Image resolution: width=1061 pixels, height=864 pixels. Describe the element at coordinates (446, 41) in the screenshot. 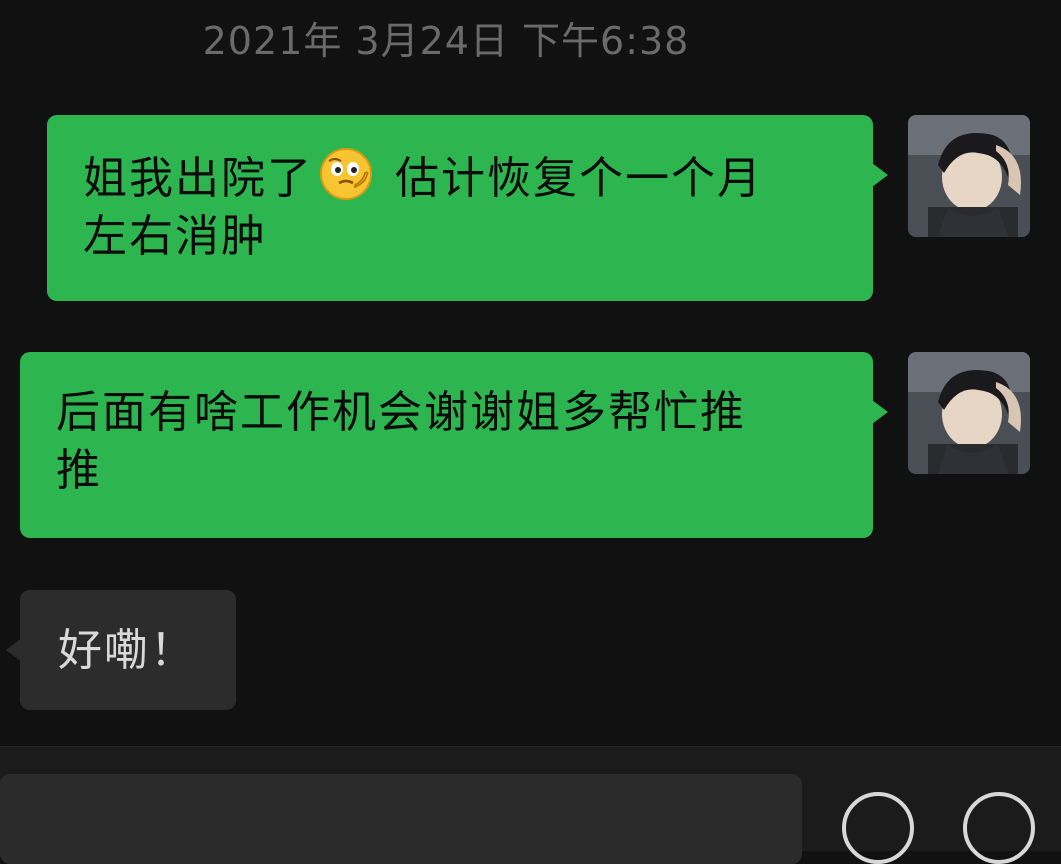

I see `chat-timestamp: 2021年 3月24日 下午6:38` at that location.